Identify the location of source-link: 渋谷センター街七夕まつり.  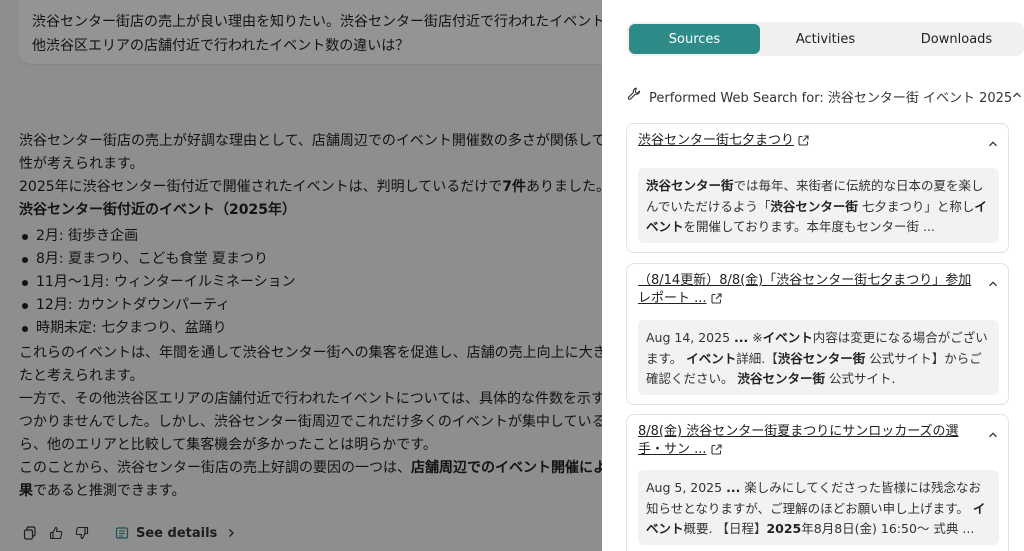
(805, 142).